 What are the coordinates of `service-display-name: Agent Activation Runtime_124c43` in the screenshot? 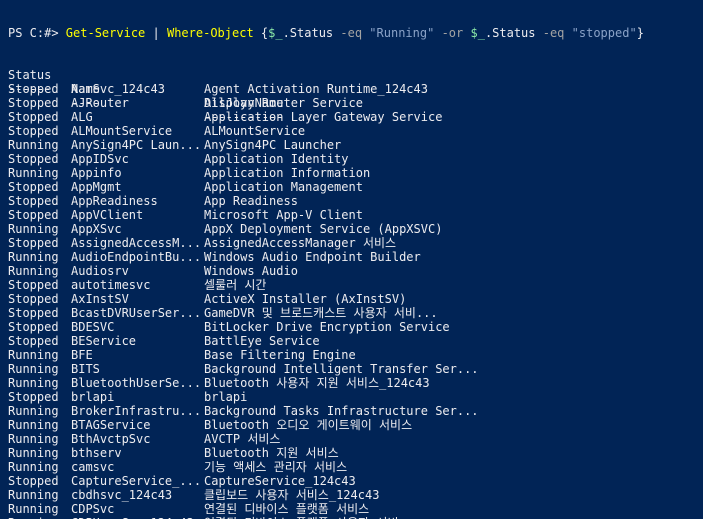 It's located at (316, 89).